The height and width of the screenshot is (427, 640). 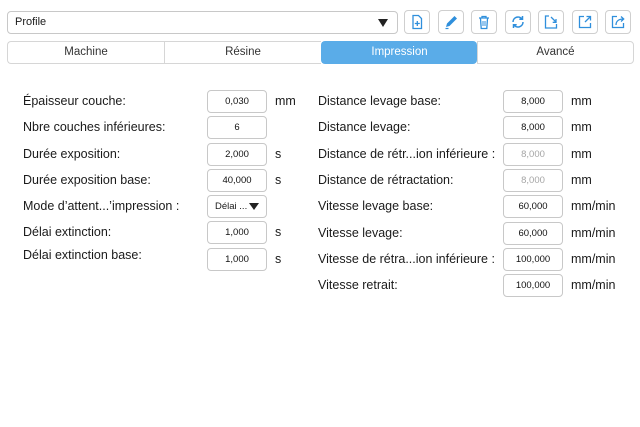 What do you see at coordinates (360, 233) in the screenshot?
I see `lift-speed-label: Vitesse levage:` at bounding box center [360, 233].